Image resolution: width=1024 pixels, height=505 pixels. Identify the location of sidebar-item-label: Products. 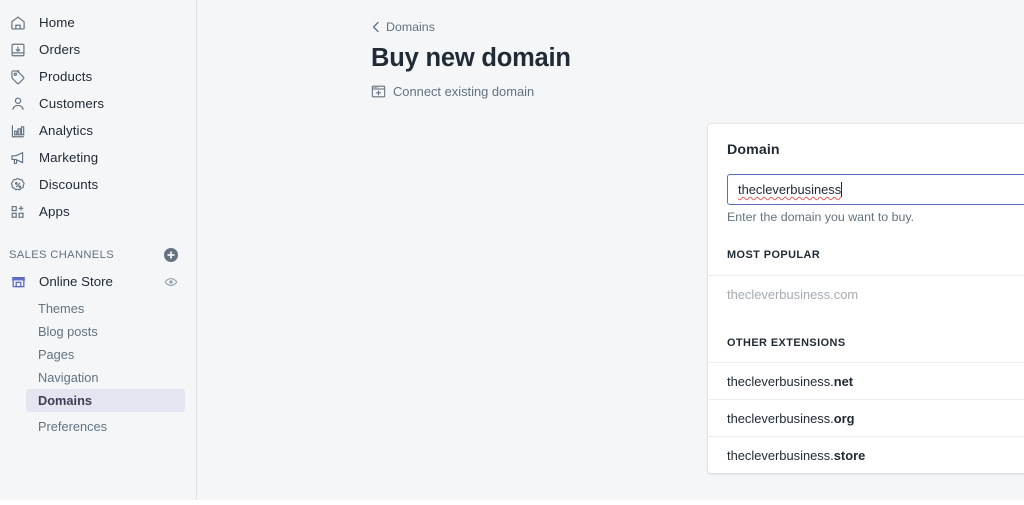
(66, 76).